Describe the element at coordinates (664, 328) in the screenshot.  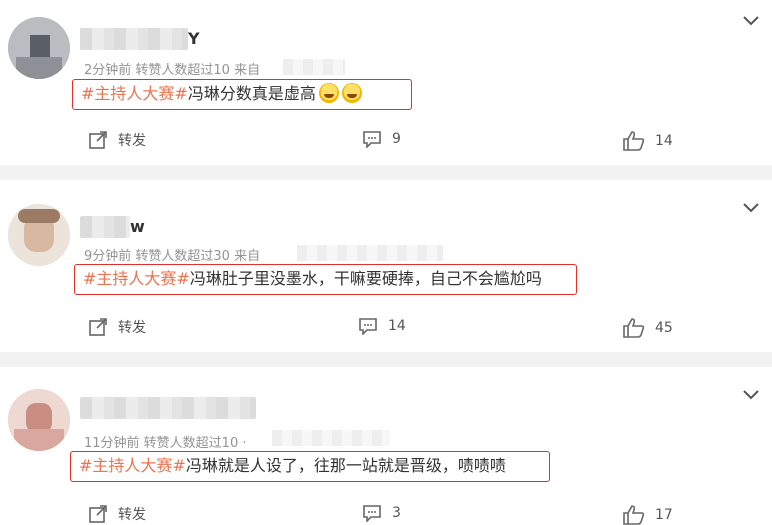
I see `like-count: 45` at that location.